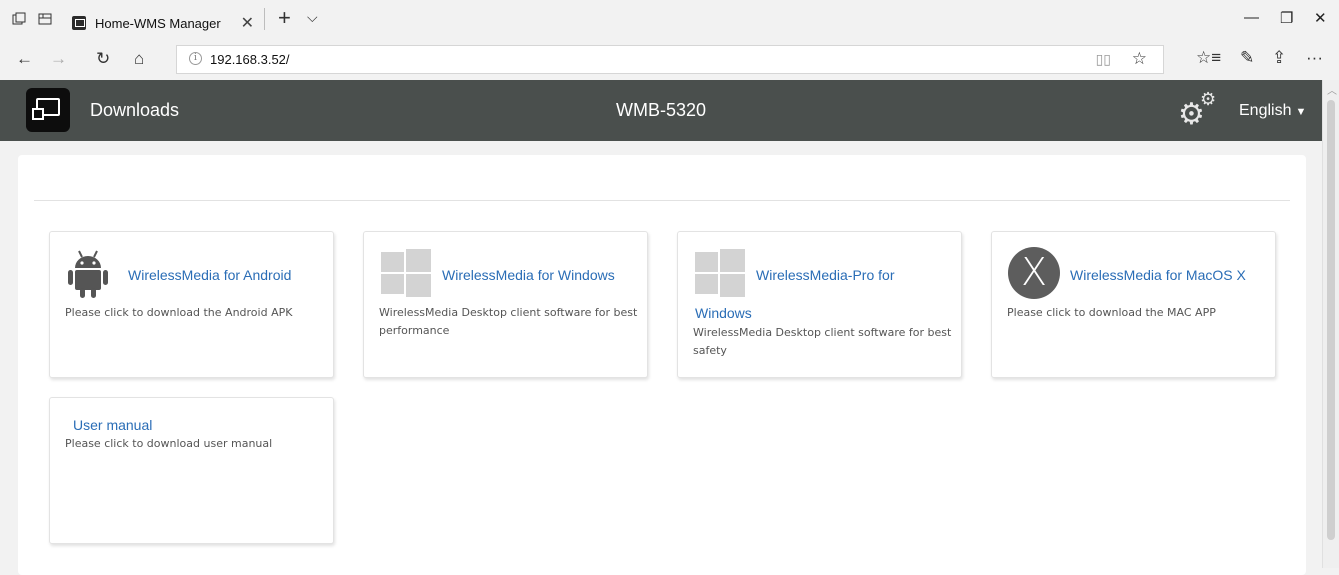 The width and height of the screenshot is (1339, 575). I want to click on macos-x-icon: X, so click(1034, 273).